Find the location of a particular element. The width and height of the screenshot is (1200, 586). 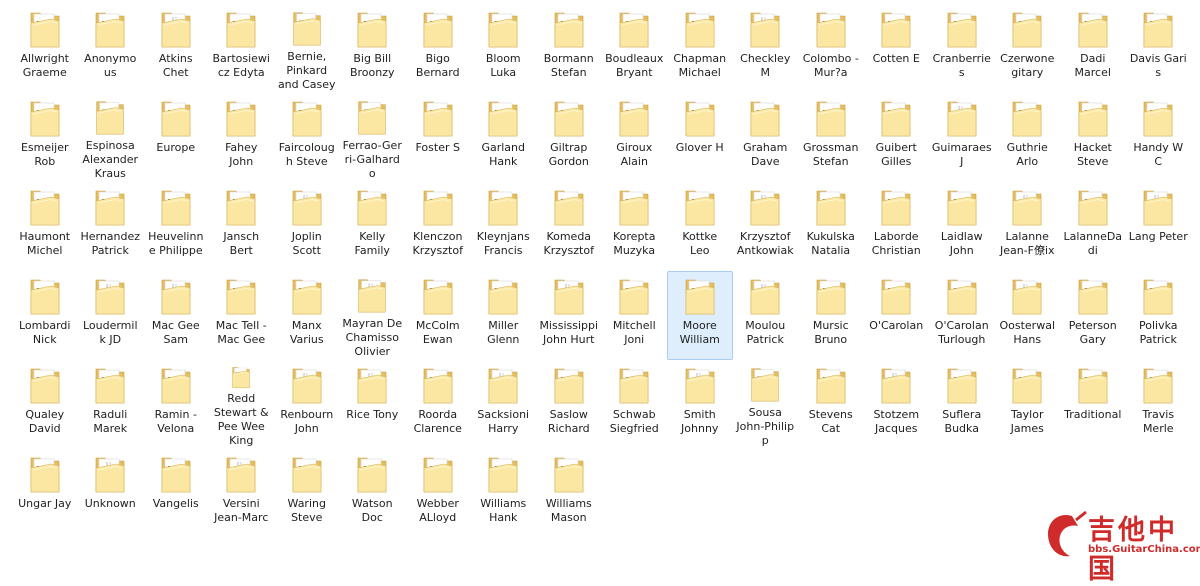

folder-item: Bernie, Pinkard and Casey is located at coordinates (307, 48).